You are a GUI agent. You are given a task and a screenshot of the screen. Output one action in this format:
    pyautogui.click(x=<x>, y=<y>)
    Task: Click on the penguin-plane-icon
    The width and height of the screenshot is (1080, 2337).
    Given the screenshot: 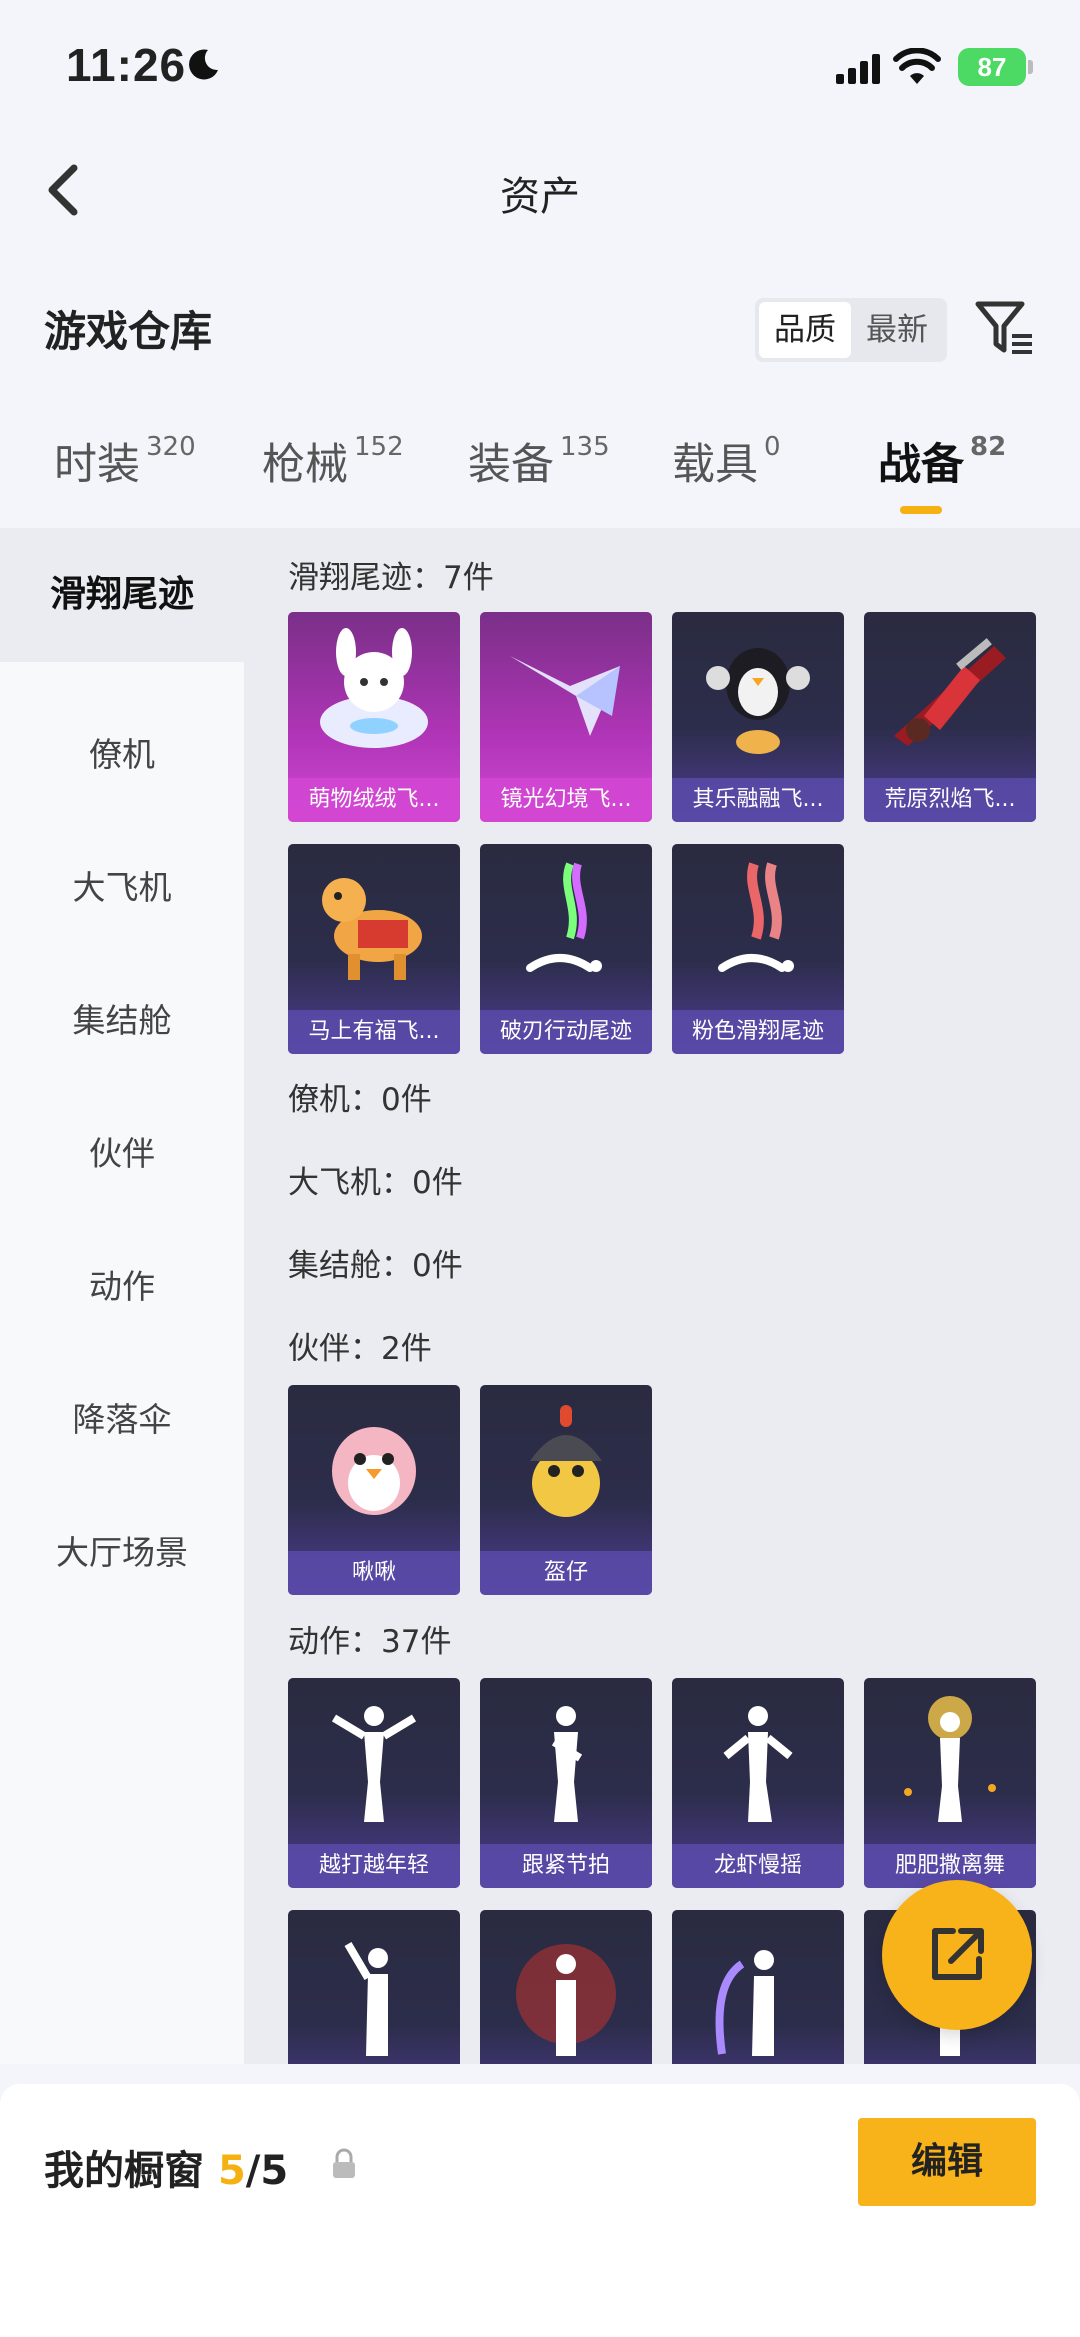 What is the action you would take?
    pyautogui.click(x=758, y=701)
    